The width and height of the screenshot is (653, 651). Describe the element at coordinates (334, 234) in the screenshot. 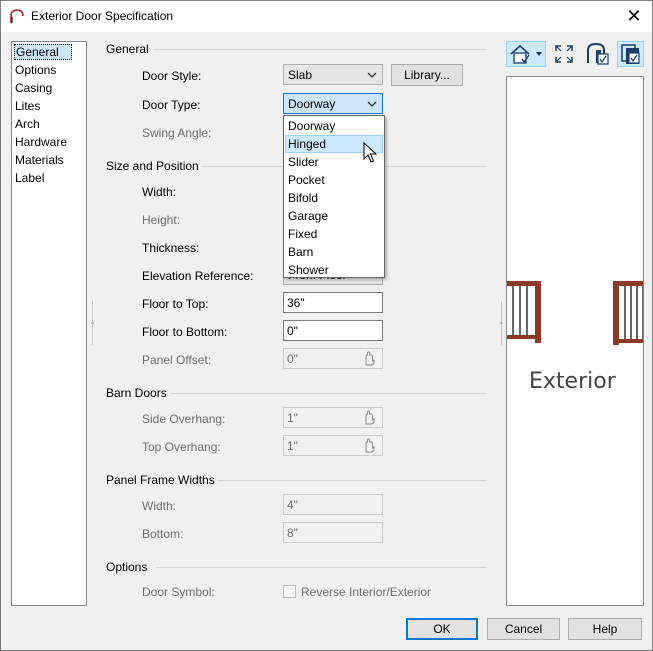

I see `door-type-option-fixed: Fixed` at that location.